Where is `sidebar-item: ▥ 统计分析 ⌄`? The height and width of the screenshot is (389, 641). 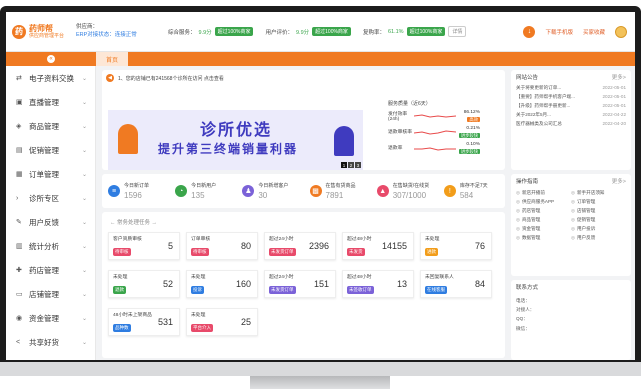 sidebar-item: ▥ 统计分析 ⌄ is located at coordinates (50, 246).